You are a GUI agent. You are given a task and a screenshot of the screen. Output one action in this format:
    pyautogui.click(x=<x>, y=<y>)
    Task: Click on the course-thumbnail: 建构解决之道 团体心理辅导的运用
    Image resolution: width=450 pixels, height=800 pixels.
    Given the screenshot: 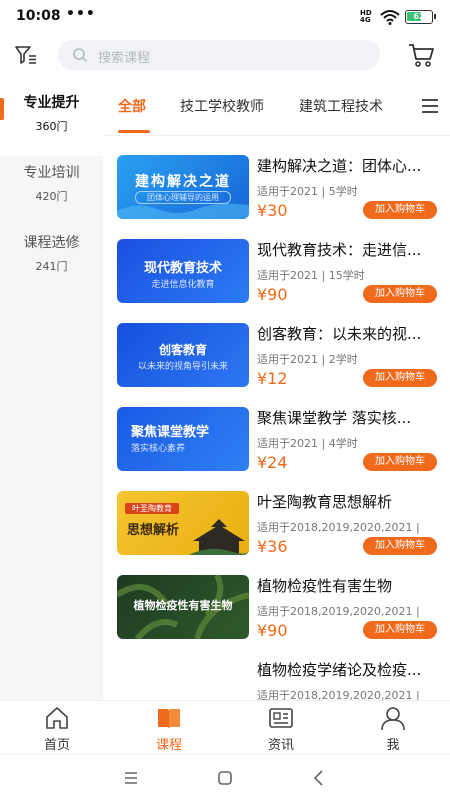 What is the action you would take?
    pyautogui.click(x=183, y=187)
    